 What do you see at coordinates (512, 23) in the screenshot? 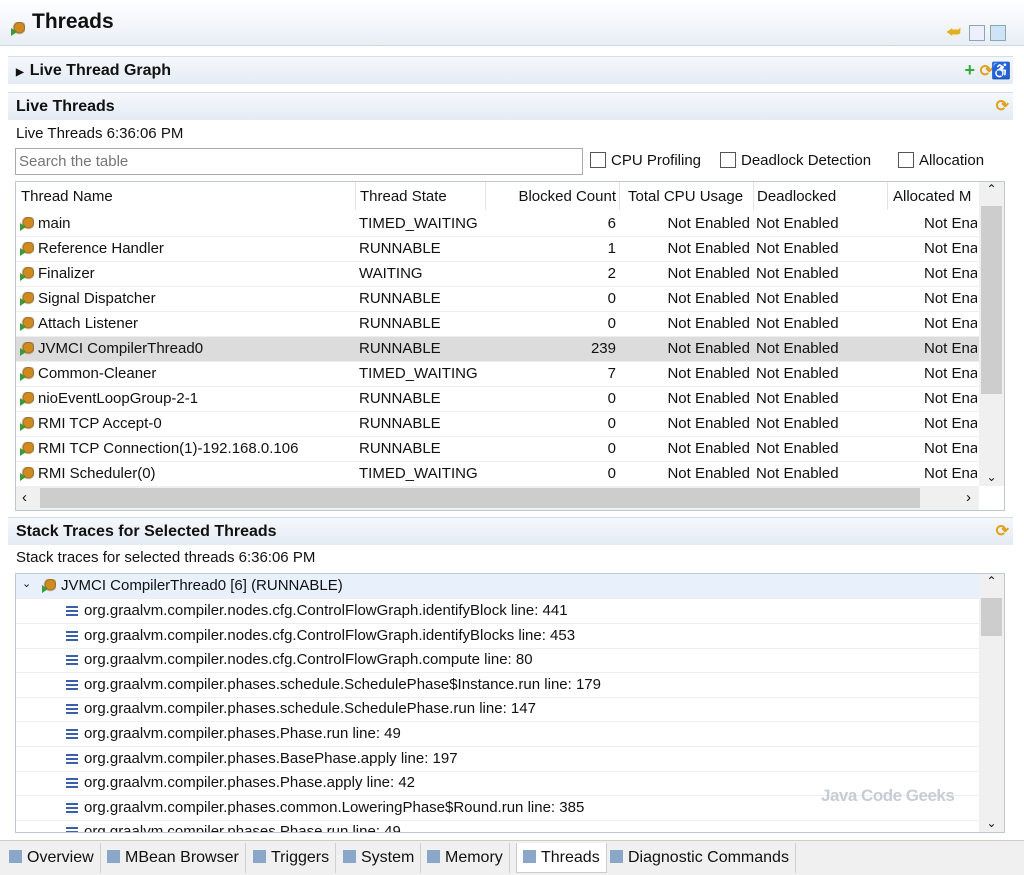
I see `page-header: Threads ⮨` at bounding box center [512, 23].